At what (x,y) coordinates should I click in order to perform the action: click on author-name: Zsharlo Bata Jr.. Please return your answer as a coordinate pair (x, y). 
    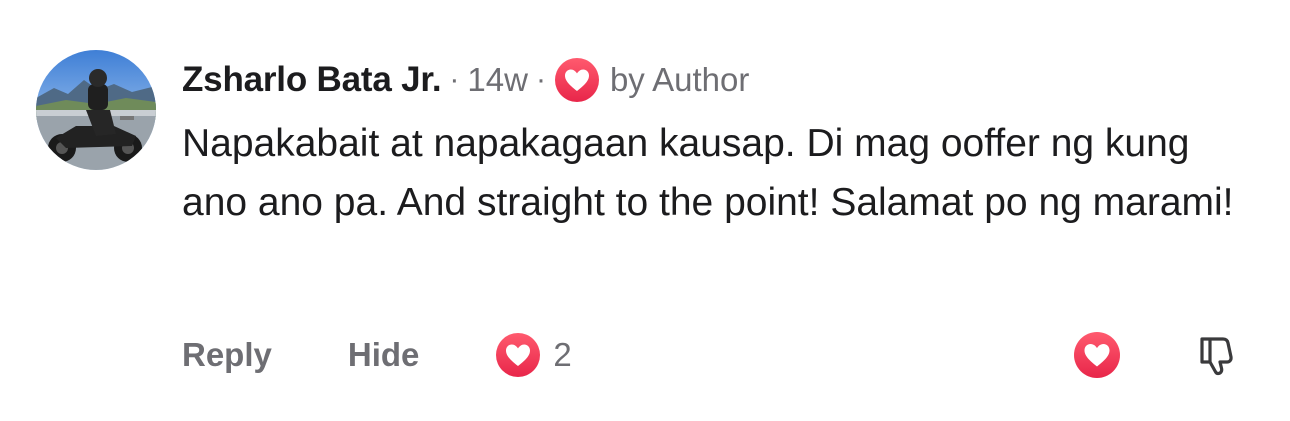
    Looking at the image, I should click on (312, 80).